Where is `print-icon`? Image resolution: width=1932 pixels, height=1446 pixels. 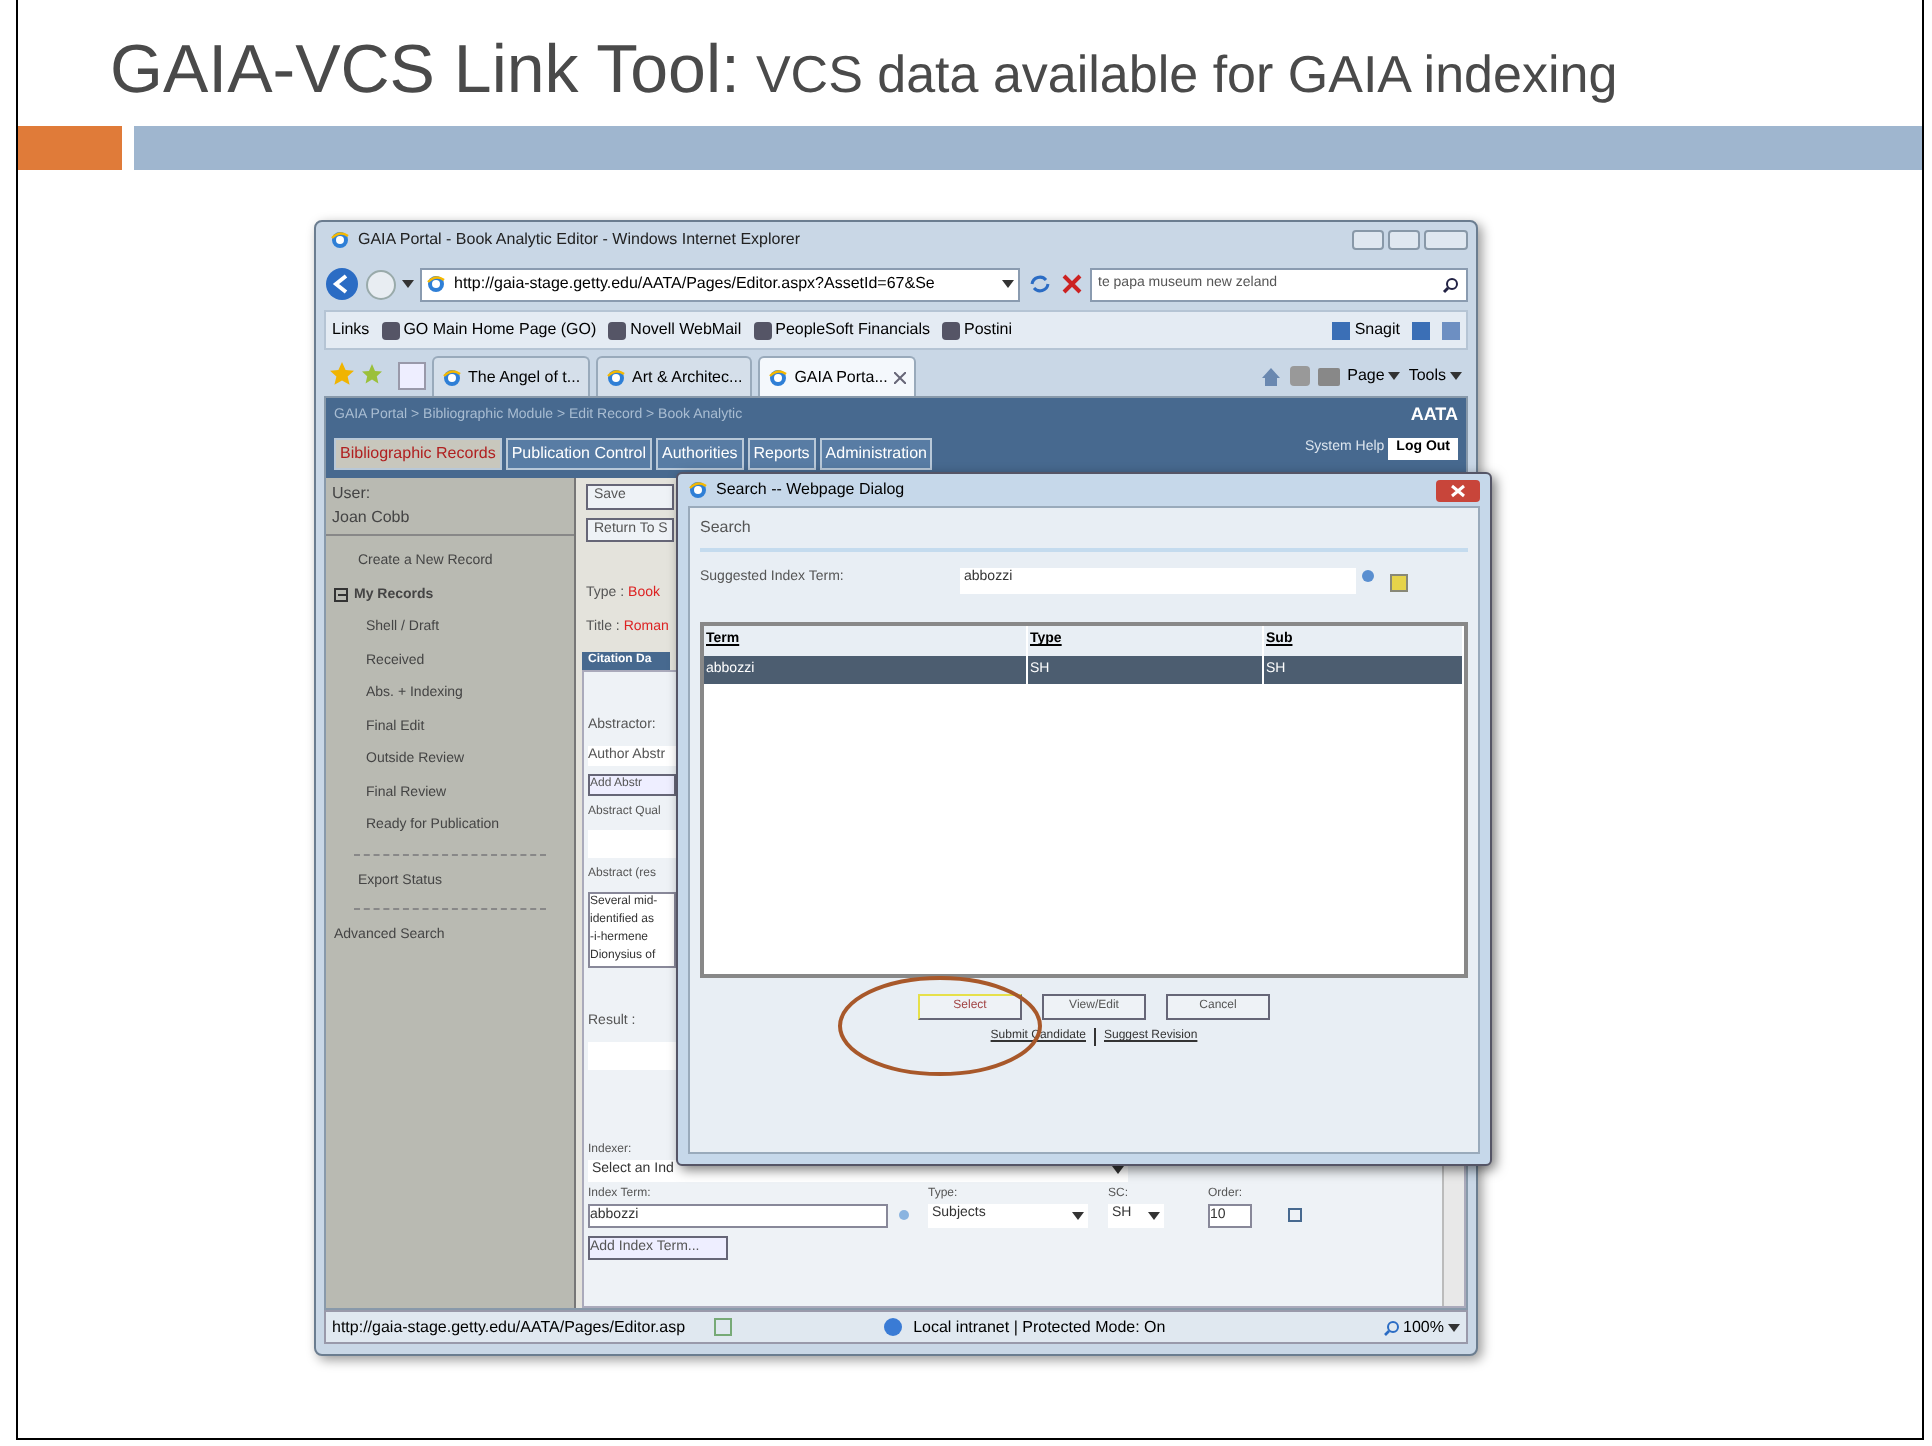 print-icon is located at coordinates (1328, 376).